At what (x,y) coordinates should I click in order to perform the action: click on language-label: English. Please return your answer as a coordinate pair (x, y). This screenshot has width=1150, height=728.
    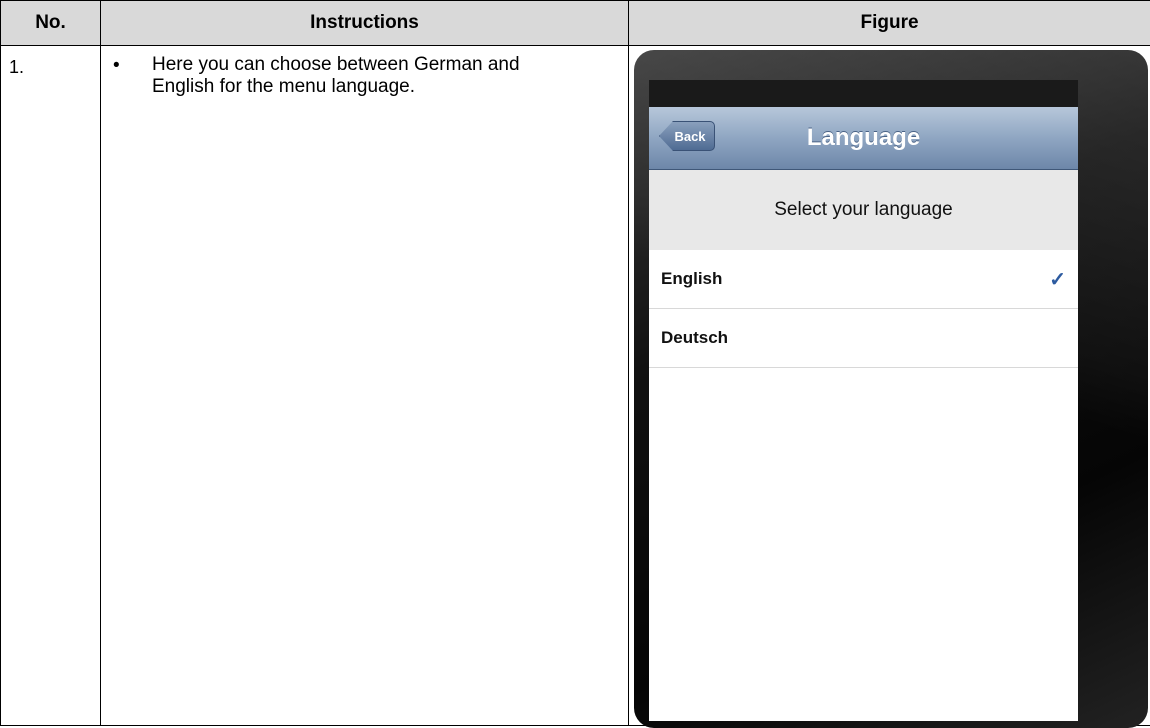
    Looking at the image, I should click on (691, 279).